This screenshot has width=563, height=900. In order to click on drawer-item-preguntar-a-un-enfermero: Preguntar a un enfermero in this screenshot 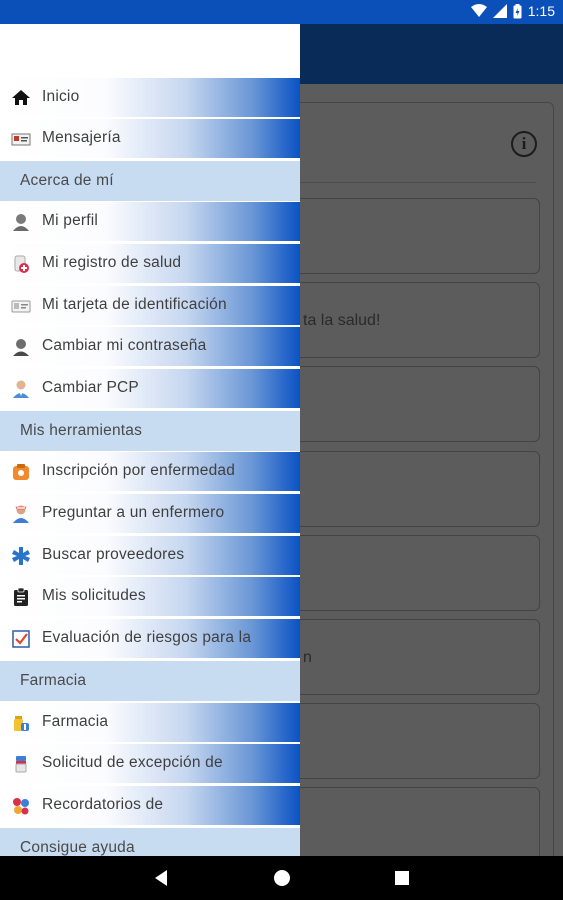, I will do `click(150, 514)`.